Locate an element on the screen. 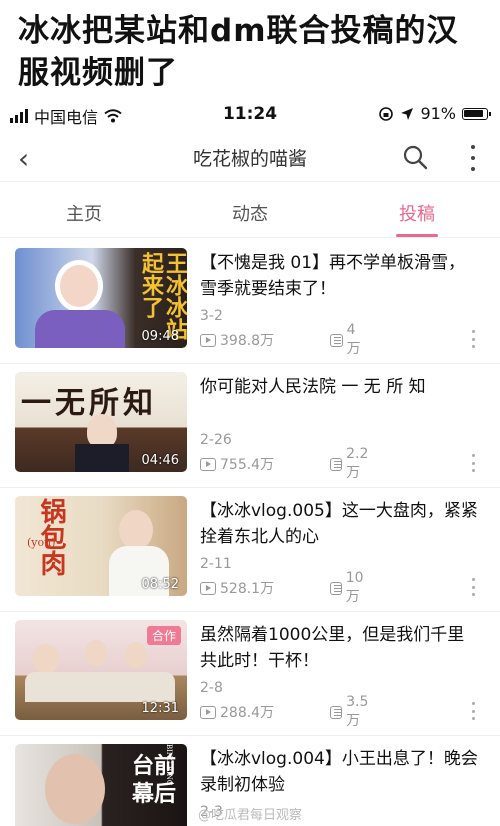 The image size is (500, 826). view-count: 288.4万 is located at coordinates (247, 713).